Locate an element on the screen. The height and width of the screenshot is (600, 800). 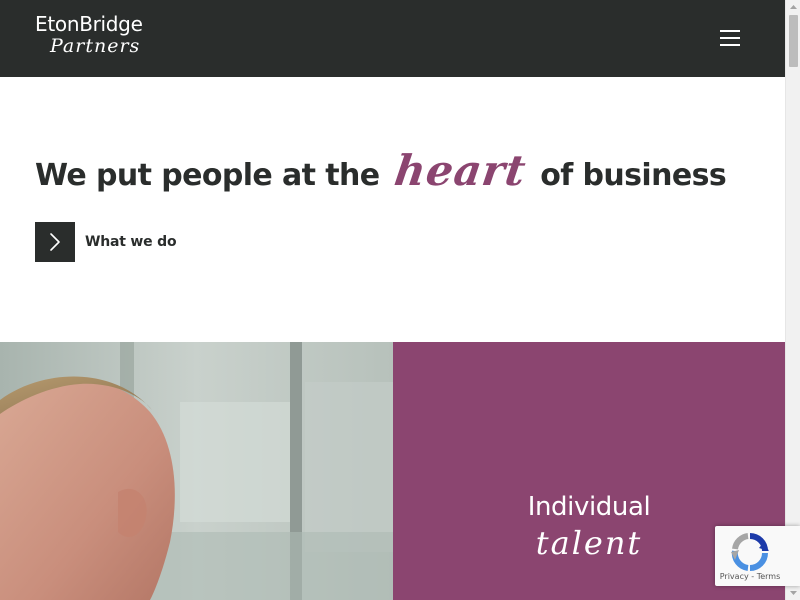
recaptcha-links: Privacy - Terms is located at coordinates (750, 576).